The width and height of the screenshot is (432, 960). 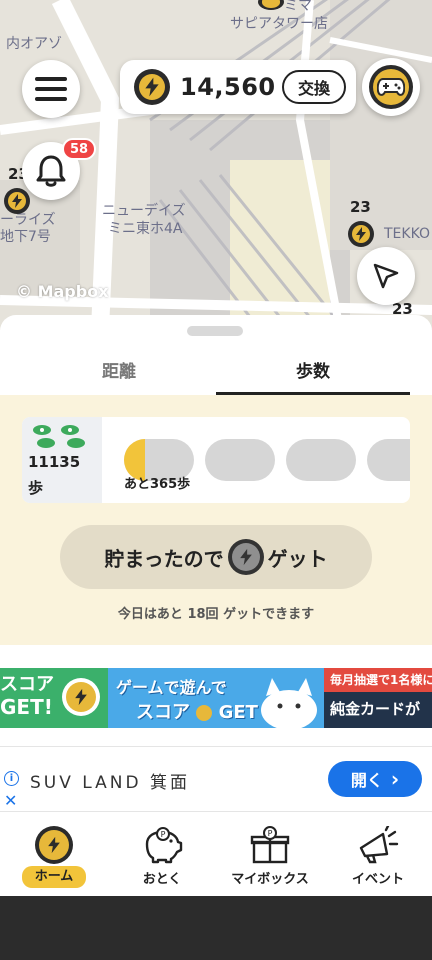 What do you see at coordinates (378, 698) in the screenshot?
I see `promo-right: 毎月抽選で1名様に 純金カードが` at bounding box center [378, 698].